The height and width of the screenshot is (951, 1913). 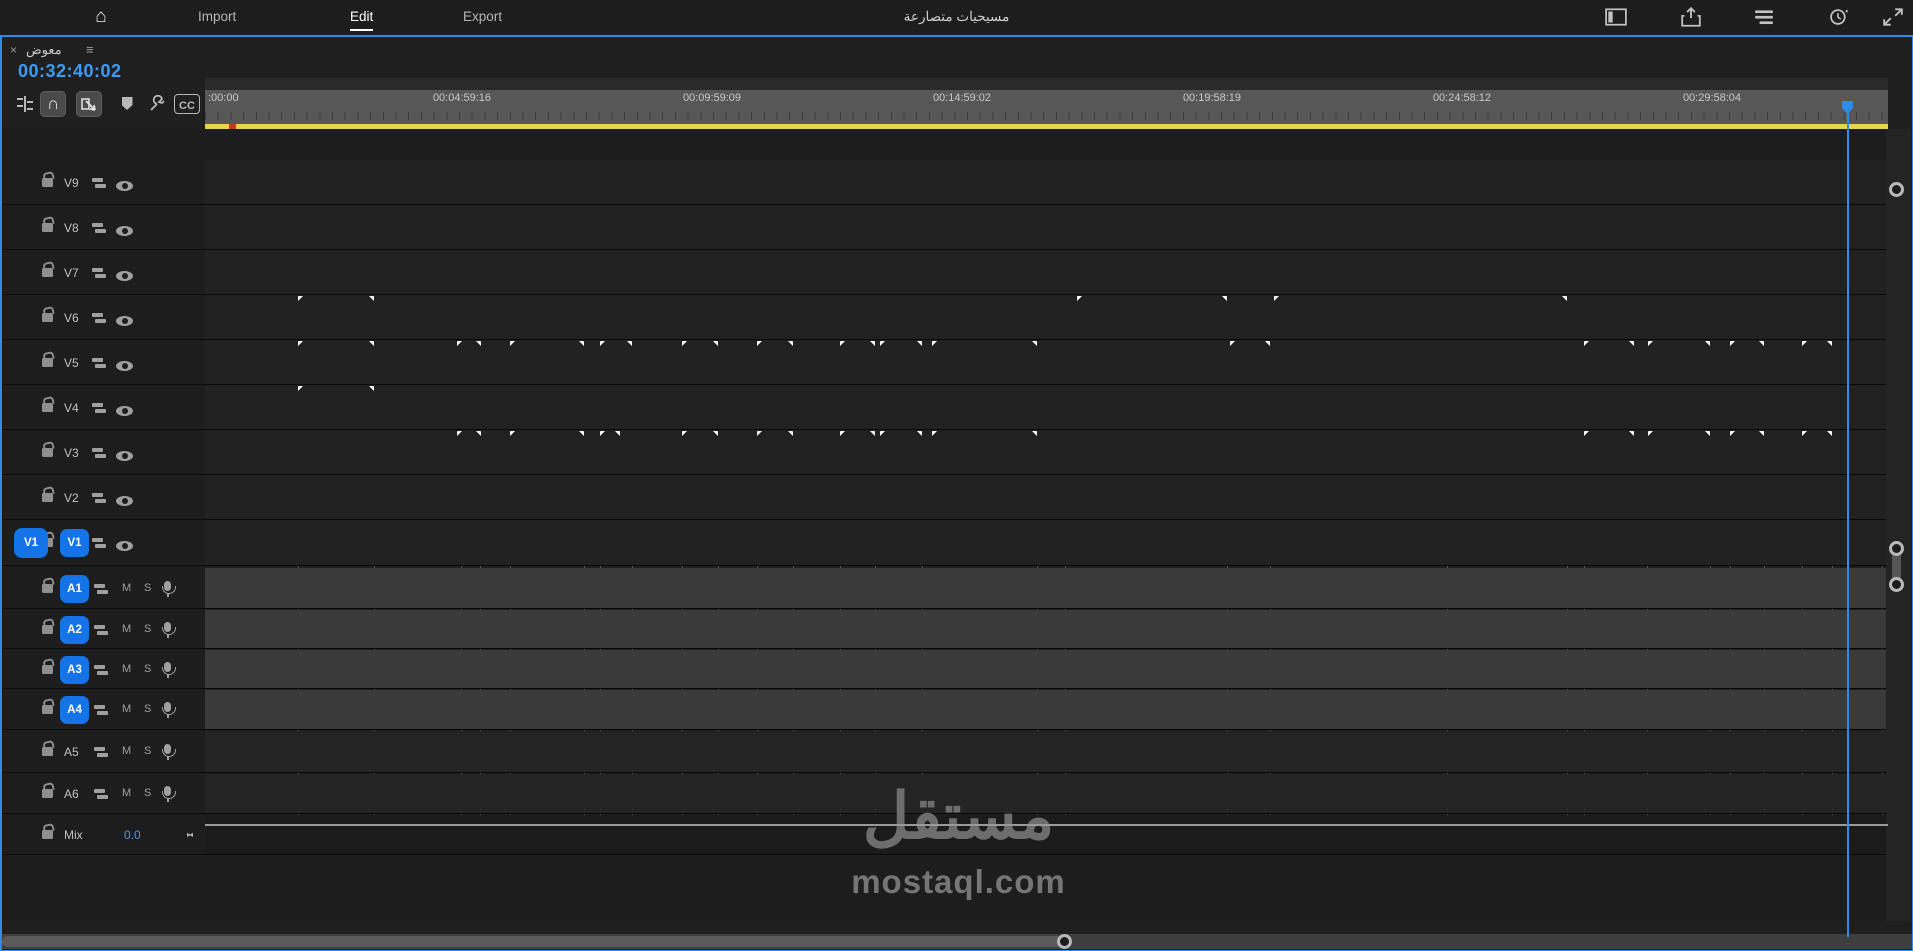 I want to click on track-name-label: V7, so click(x=71, y=273).